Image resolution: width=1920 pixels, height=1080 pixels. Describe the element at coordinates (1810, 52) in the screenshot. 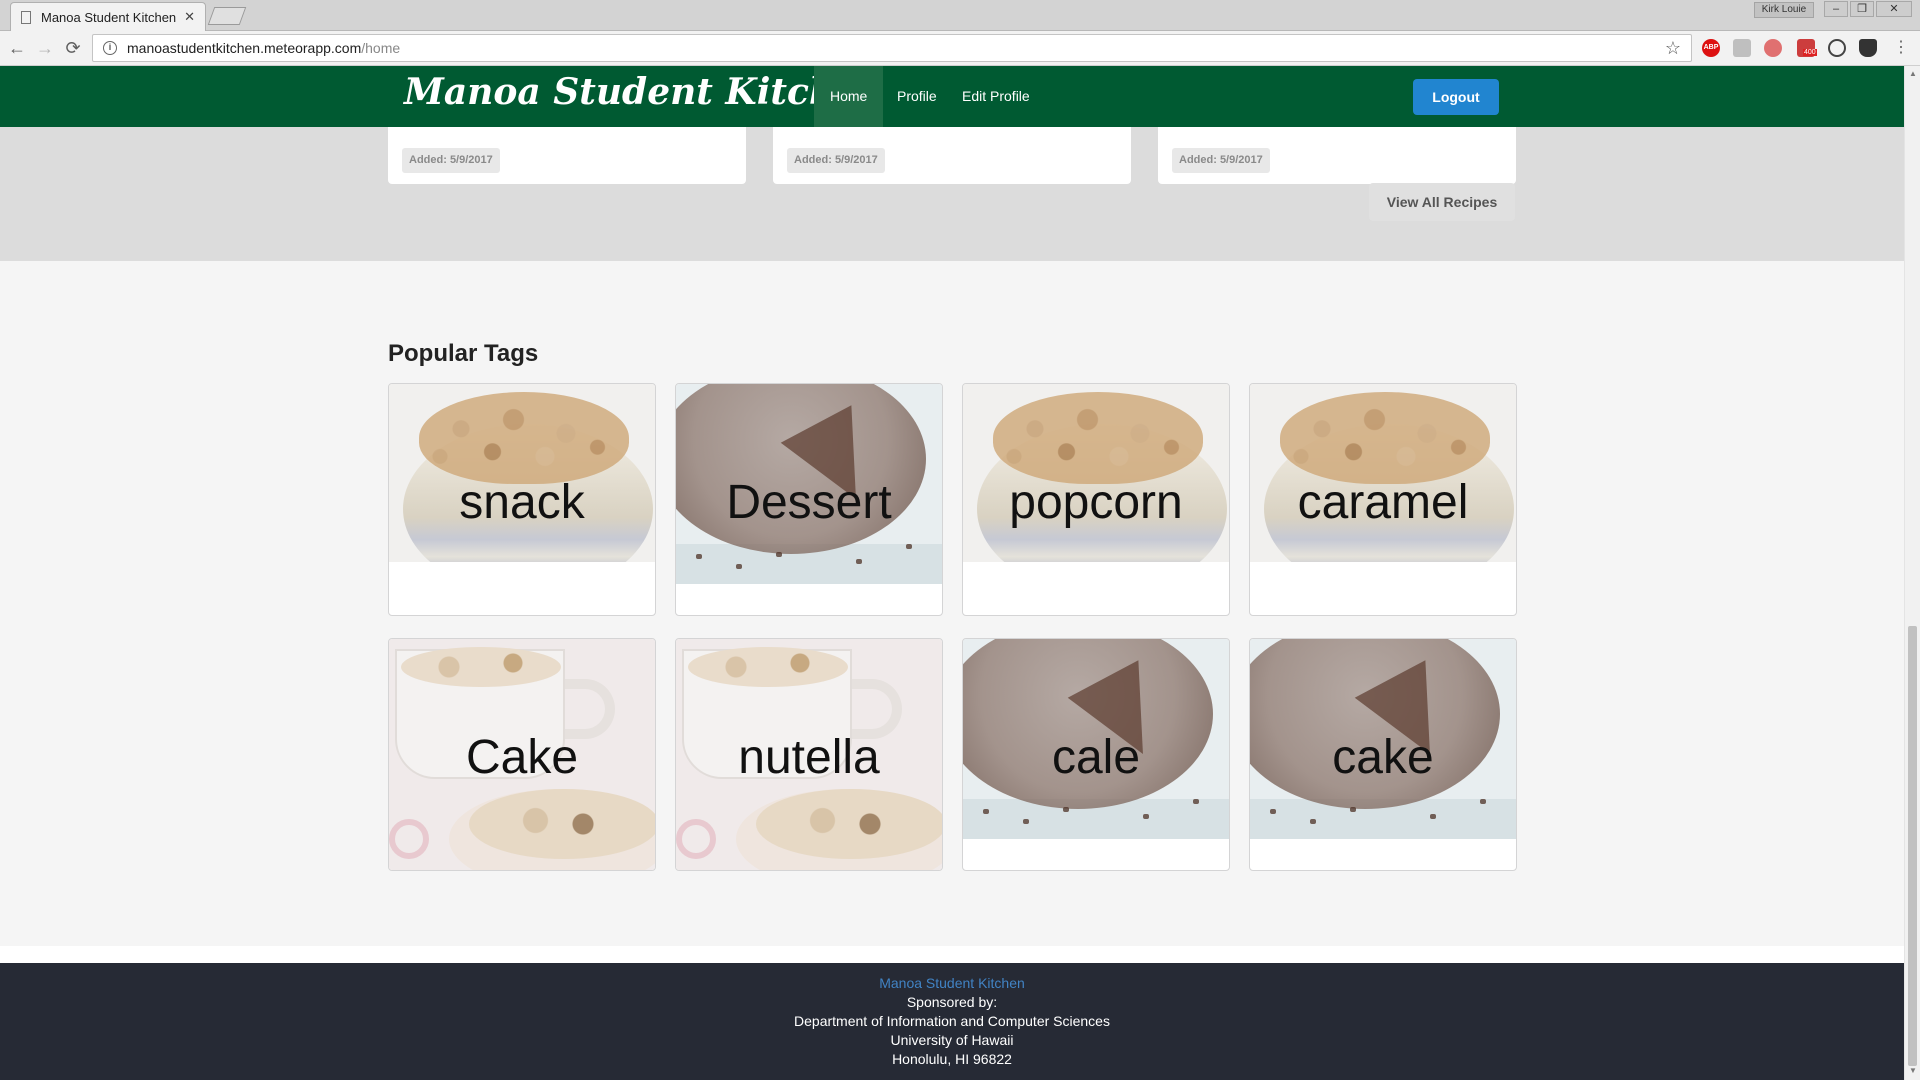

I see `gmail-unread-badge: 400` at that location.